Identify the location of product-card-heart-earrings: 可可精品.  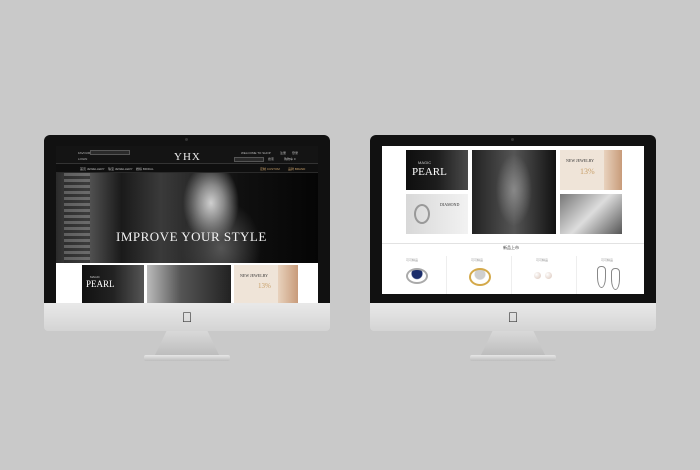
(610, 275).